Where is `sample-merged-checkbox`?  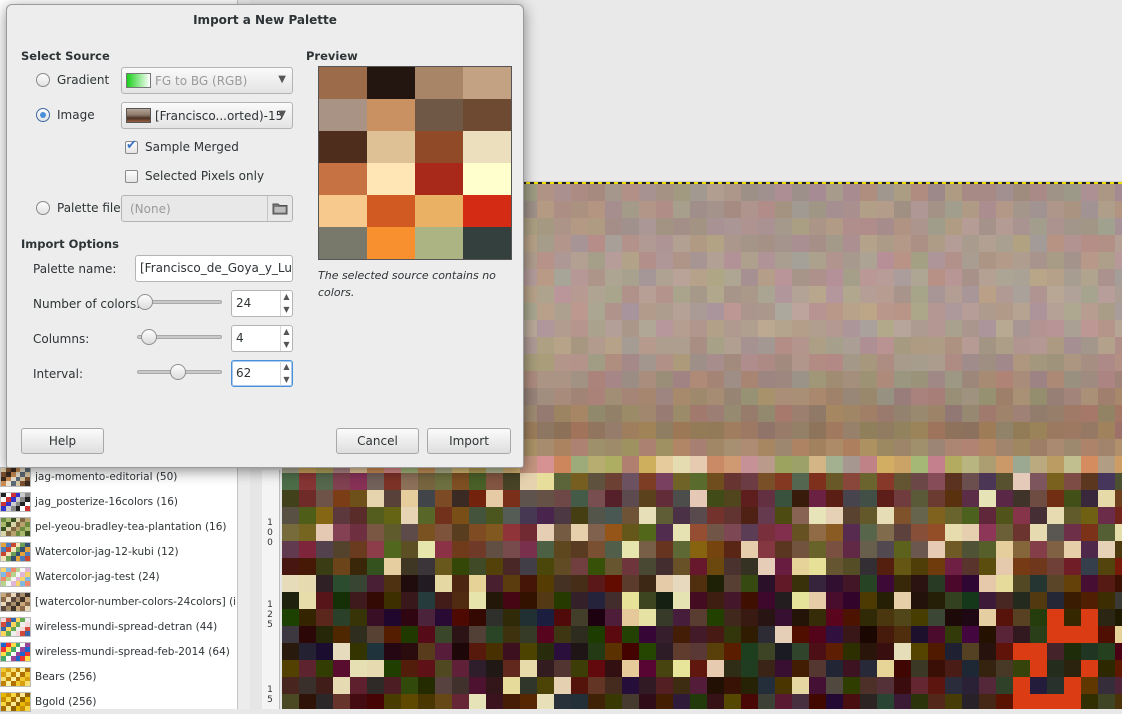 sample-merged-checkbox is located at coordinates (131, 146).